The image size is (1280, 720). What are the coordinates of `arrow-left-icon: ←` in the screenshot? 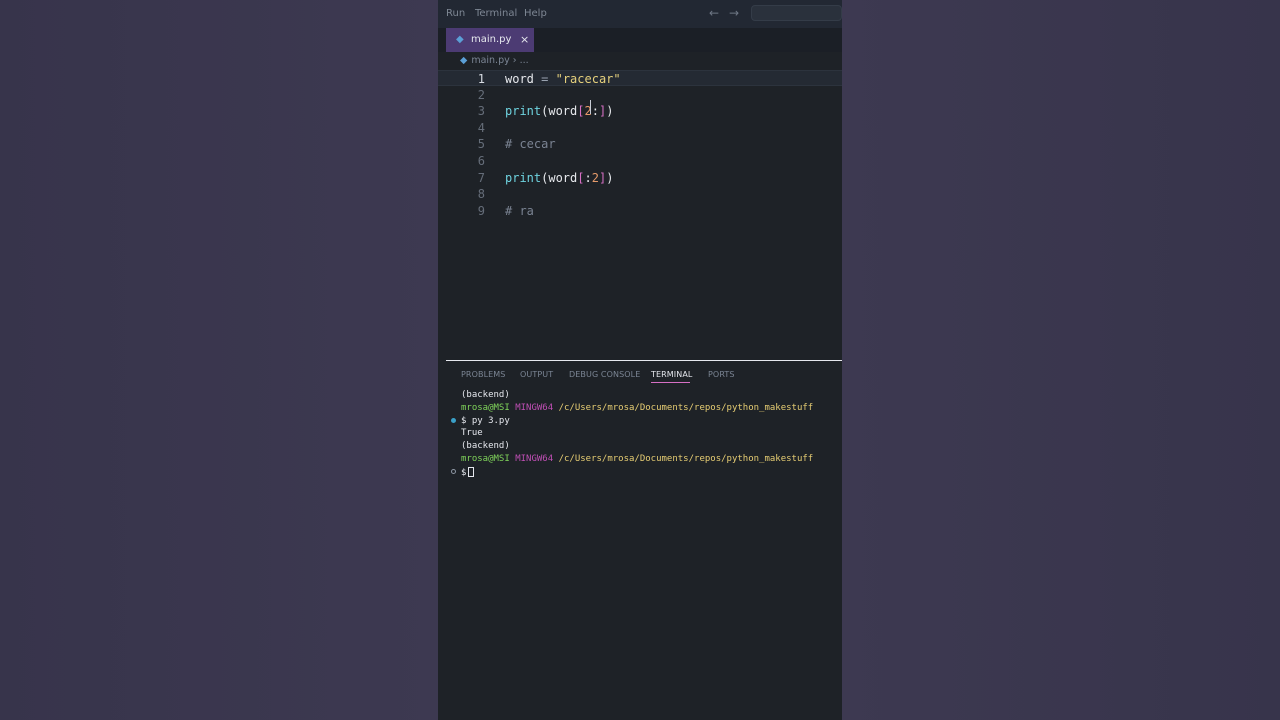 It's located at (714, 13).